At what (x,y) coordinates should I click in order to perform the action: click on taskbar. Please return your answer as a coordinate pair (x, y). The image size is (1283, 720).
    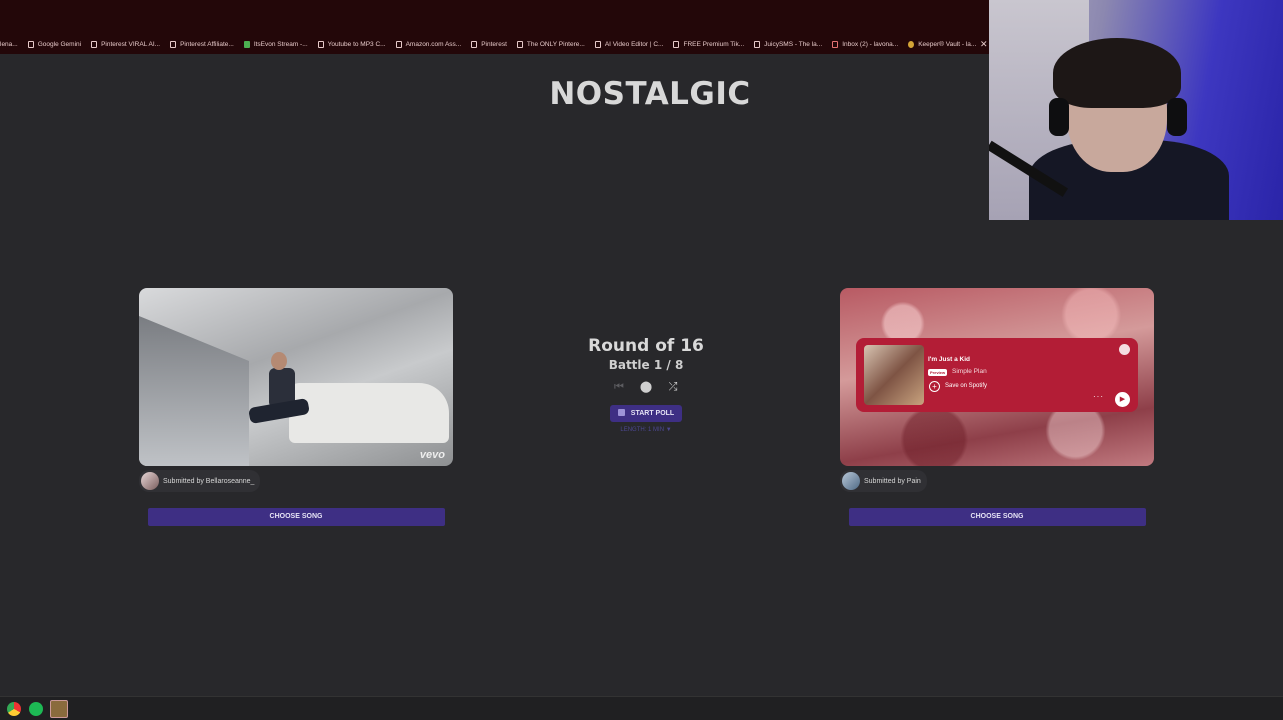
    Looking at the image, I should click on (641, 708).